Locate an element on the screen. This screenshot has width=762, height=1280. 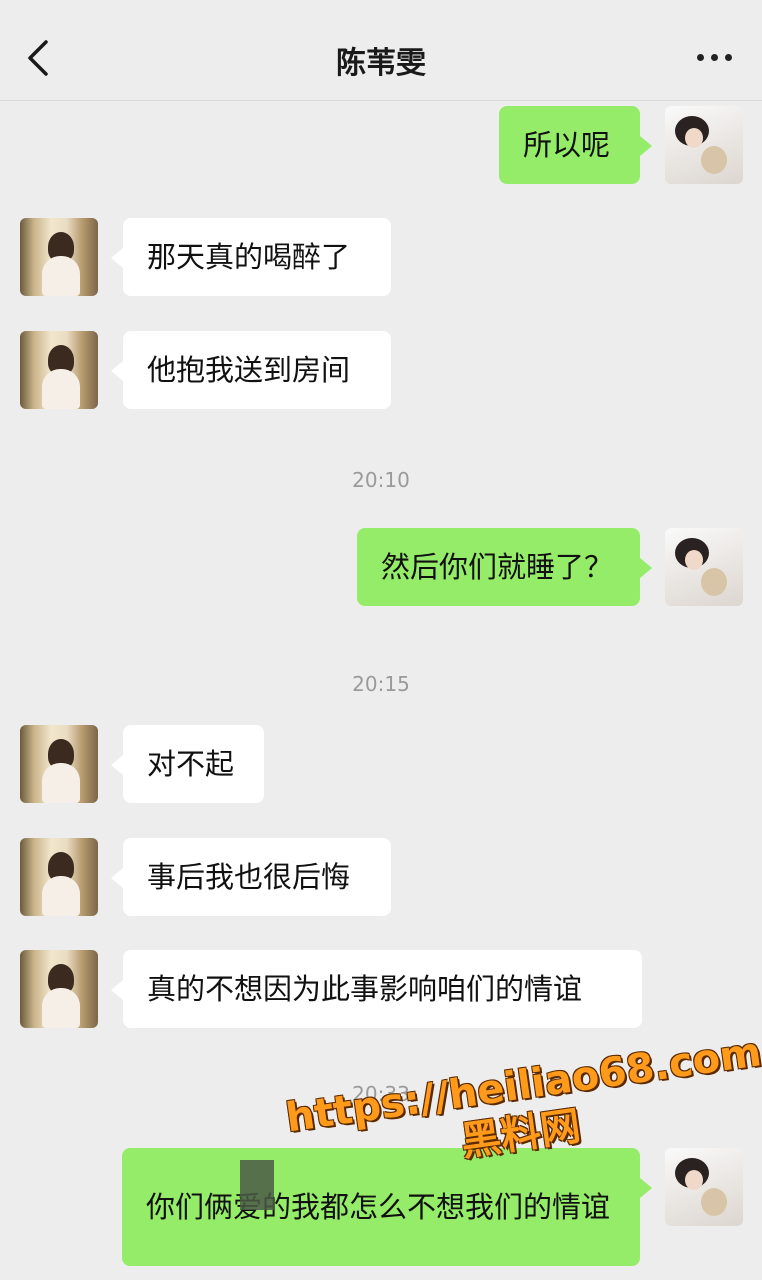
message-bubble-incoming: 他抱我送到房间 is located at coordinates (251, 370).